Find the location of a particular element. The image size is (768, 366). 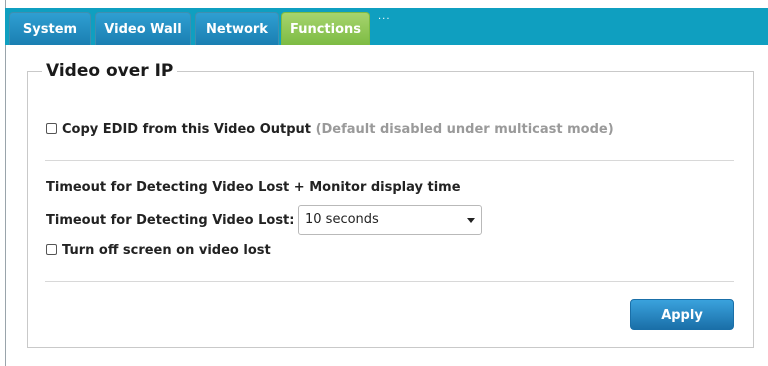

timeout-select: 10 seconds is located at coordinates (390, 220).